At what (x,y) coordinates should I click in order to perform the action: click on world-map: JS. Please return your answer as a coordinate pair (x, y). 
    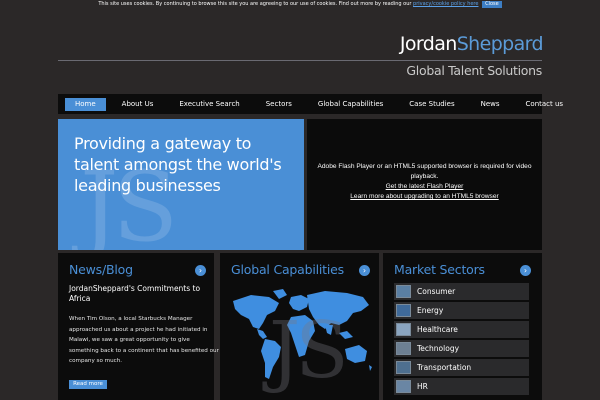
    Looking at the image, I should click on (301, 341).